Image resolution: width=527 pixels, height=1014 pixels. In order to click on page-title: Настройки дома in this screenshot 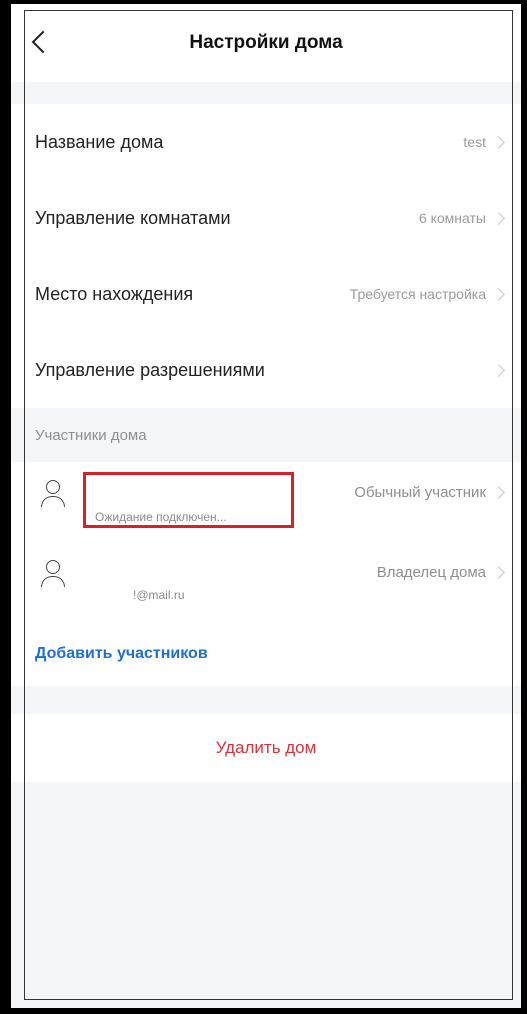, I will do `click(266, 42)`.